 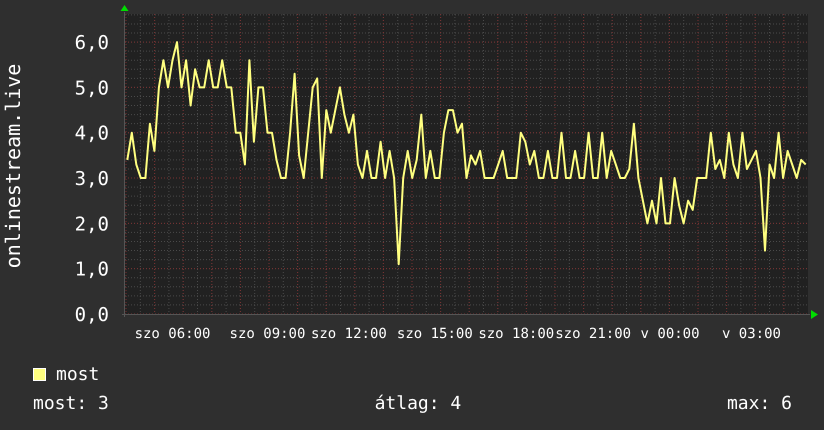 I want to click on x-tick-label: szo 15:00, so click(x=434, y=334).